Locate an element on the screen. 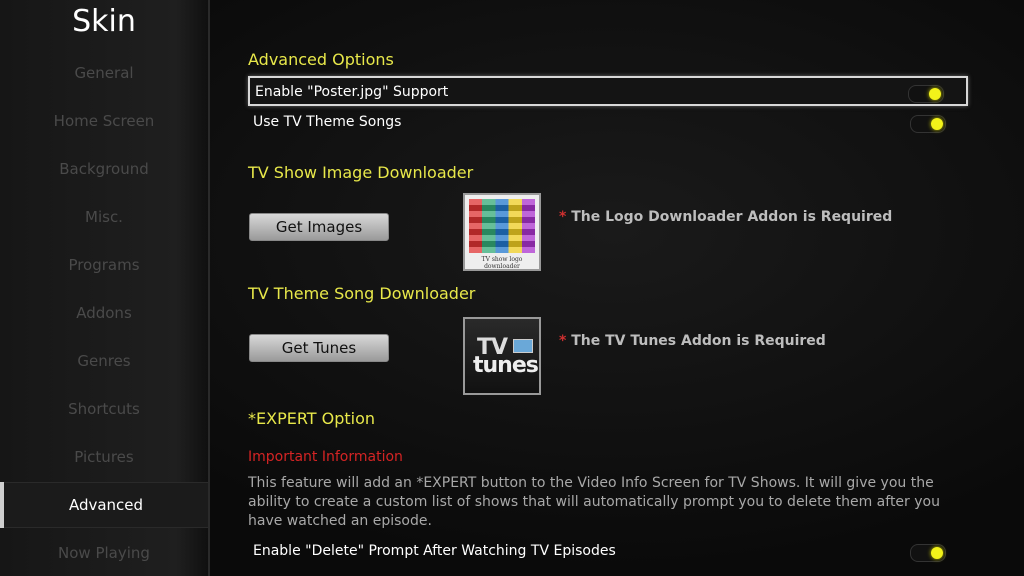 The image size is (1024, 576). sidebar-item-addons: Addons is located at coordinates (104, 313).